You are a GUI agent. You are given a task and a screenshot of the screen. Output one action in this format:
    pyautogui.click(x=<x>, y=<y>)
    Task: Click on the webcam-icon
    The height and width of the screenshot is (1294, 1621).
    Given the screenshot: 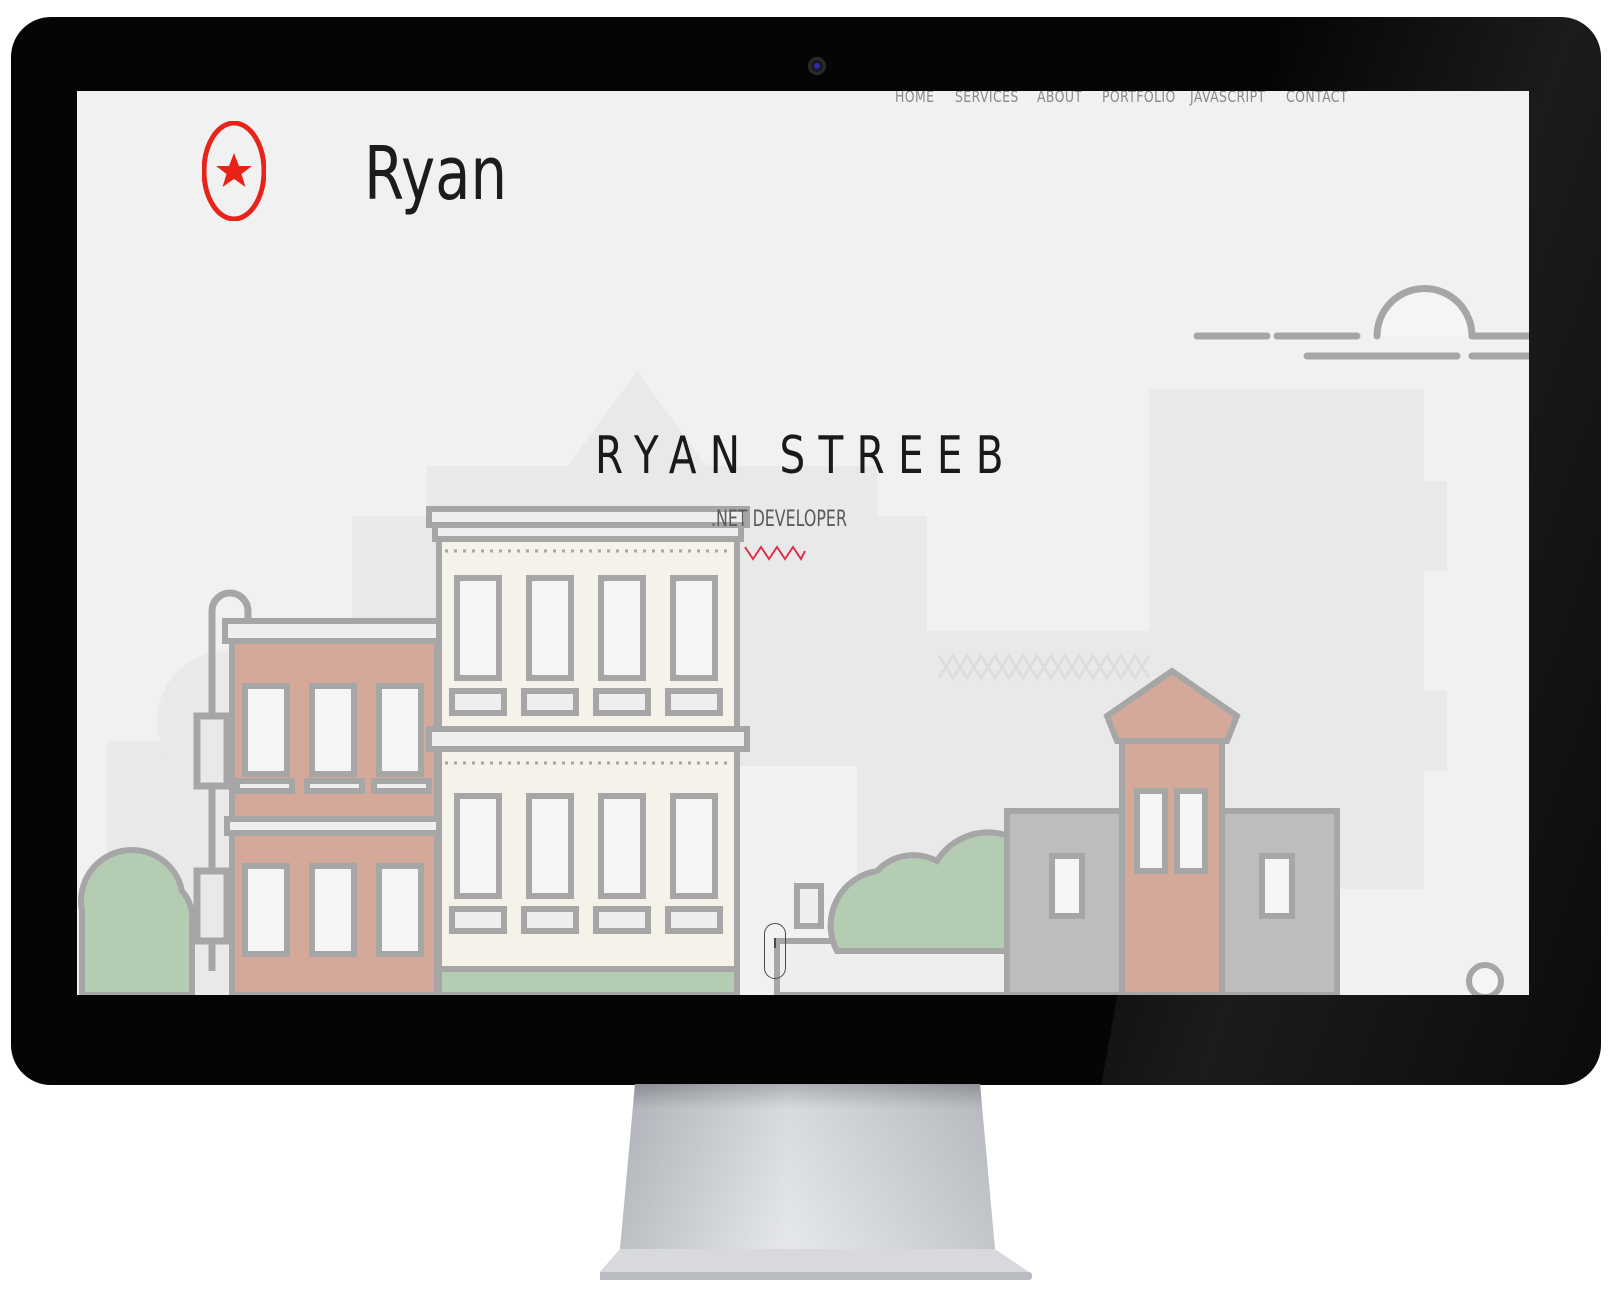 What is the action you would take?
    pyautogui.click(x=817, y=66)
    